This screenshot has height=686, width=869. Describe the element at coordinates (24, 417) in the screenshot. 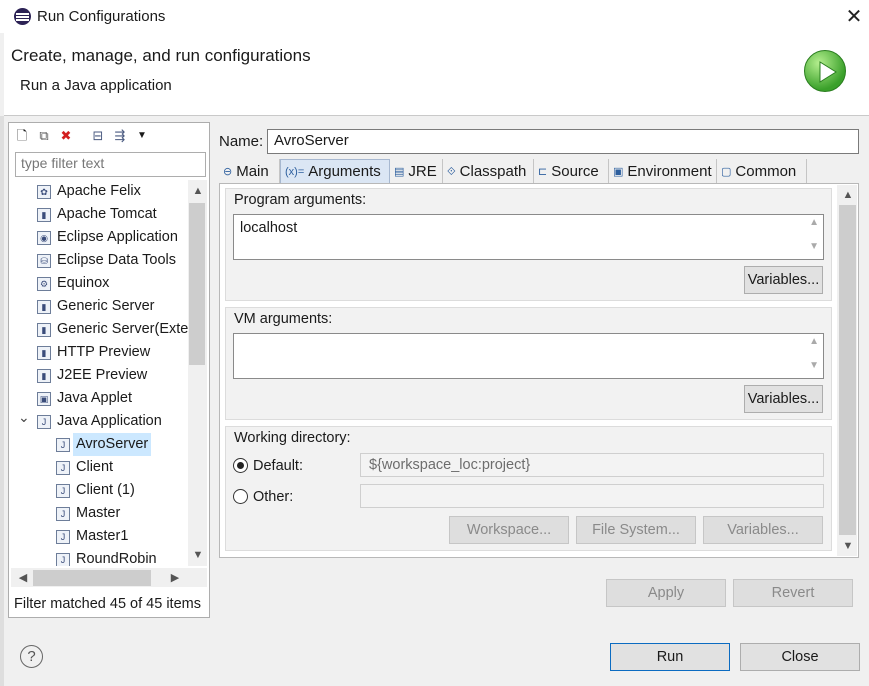

I see `expand-chevron-icon: ⌄` at that location.